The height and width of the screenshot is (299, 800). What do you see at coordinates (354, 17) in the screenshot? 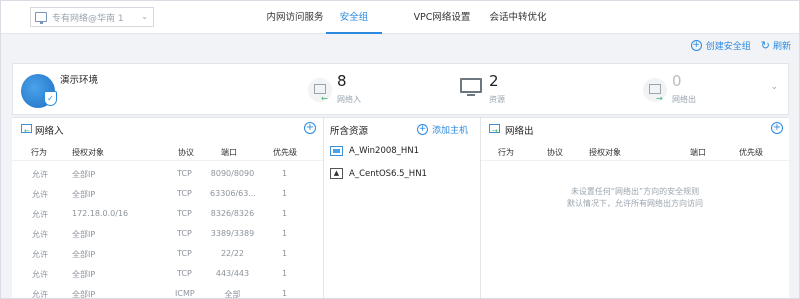
I see `tab-security-group: 安全组` at bounding box center [354, 17].